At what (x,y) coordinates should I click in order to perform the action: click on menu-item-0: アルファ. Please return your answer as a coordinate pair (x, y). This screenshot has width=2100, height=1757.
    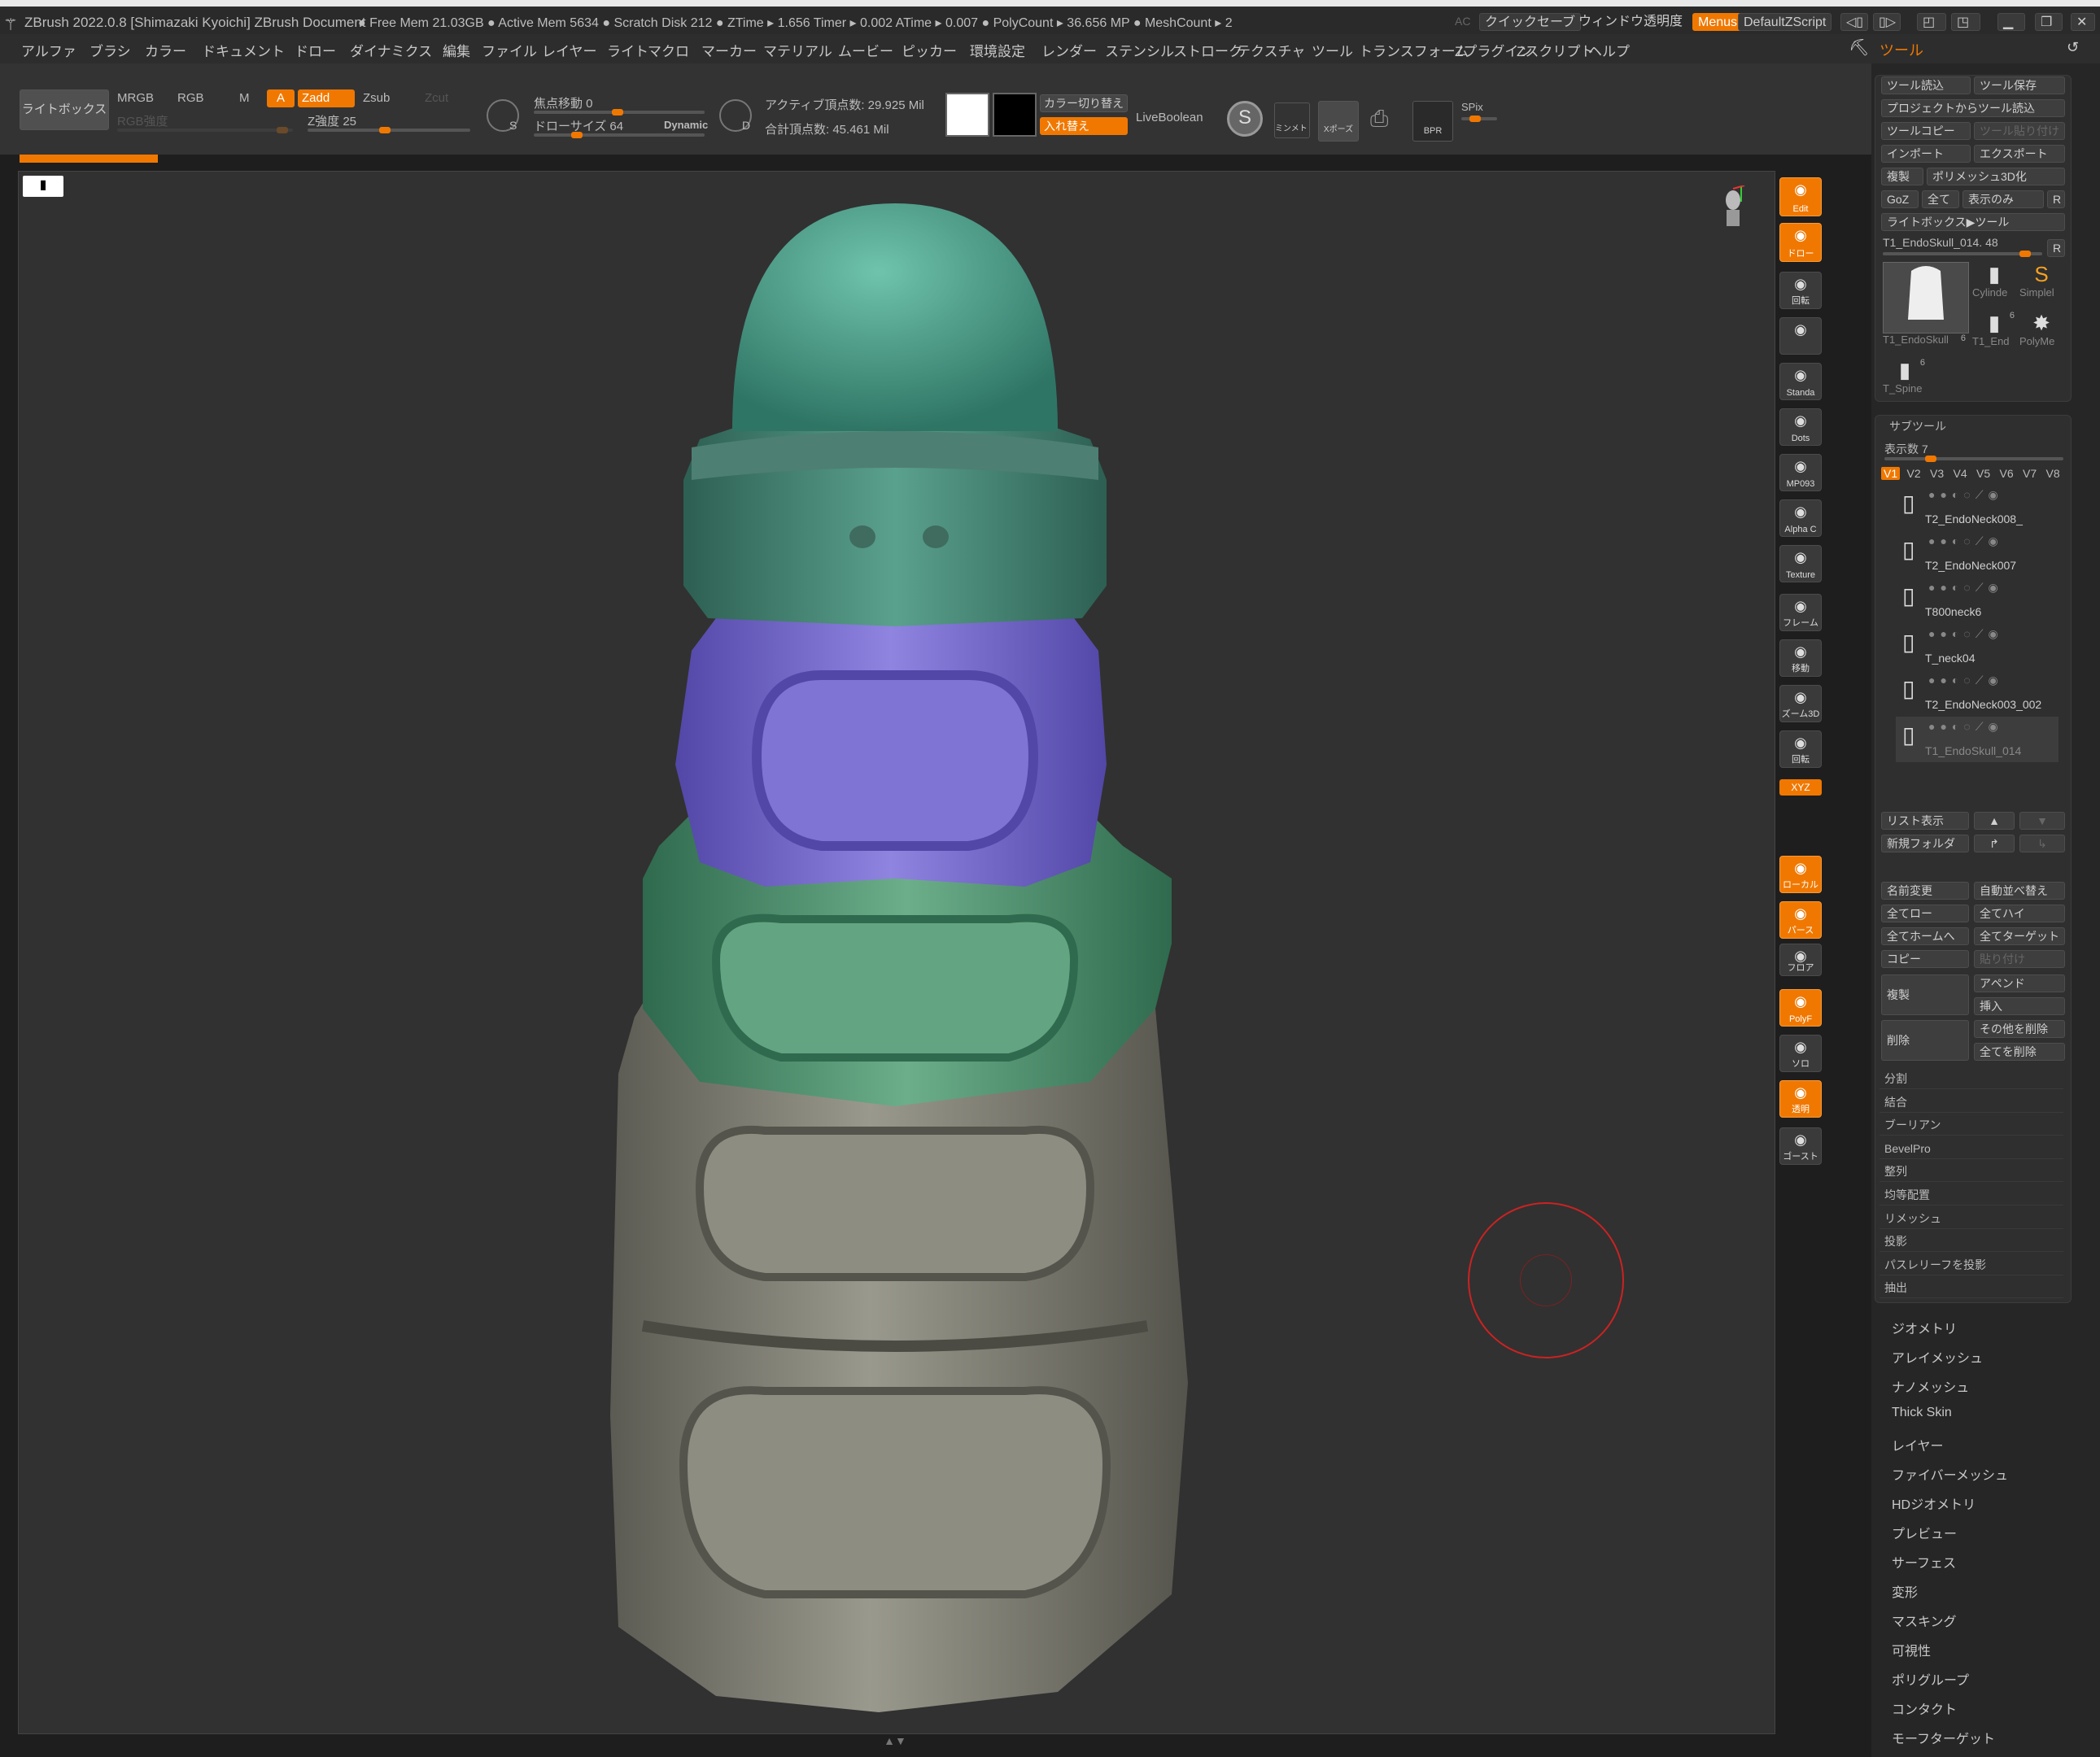
    Looking at the image, I should click on (48, 50).